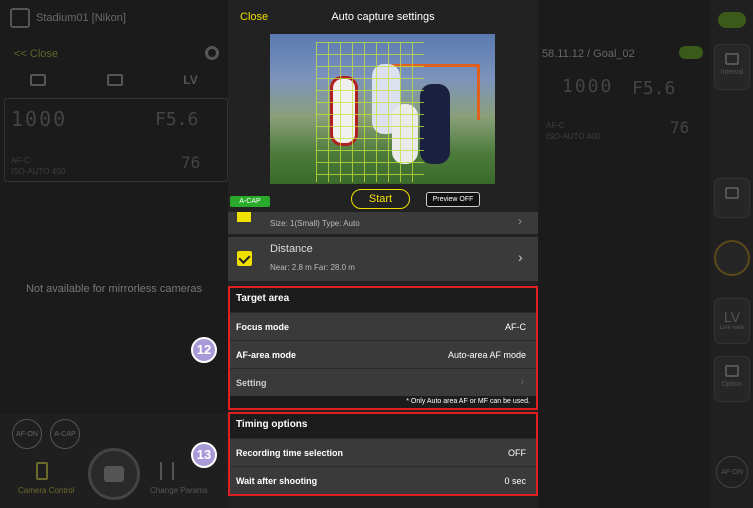 The height and width of the screenshot is (508, 753). I want to click on focus-mode-value: AF-C, so click(515, 327).